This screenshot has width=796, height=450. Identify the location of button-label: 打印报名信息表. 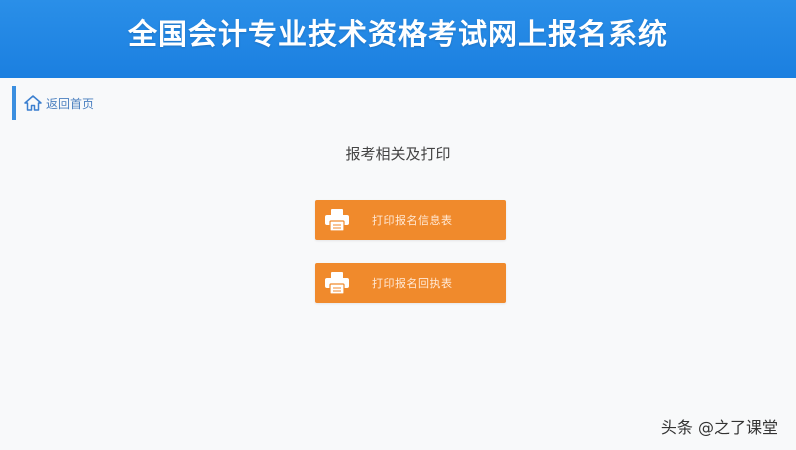
(412, 220).